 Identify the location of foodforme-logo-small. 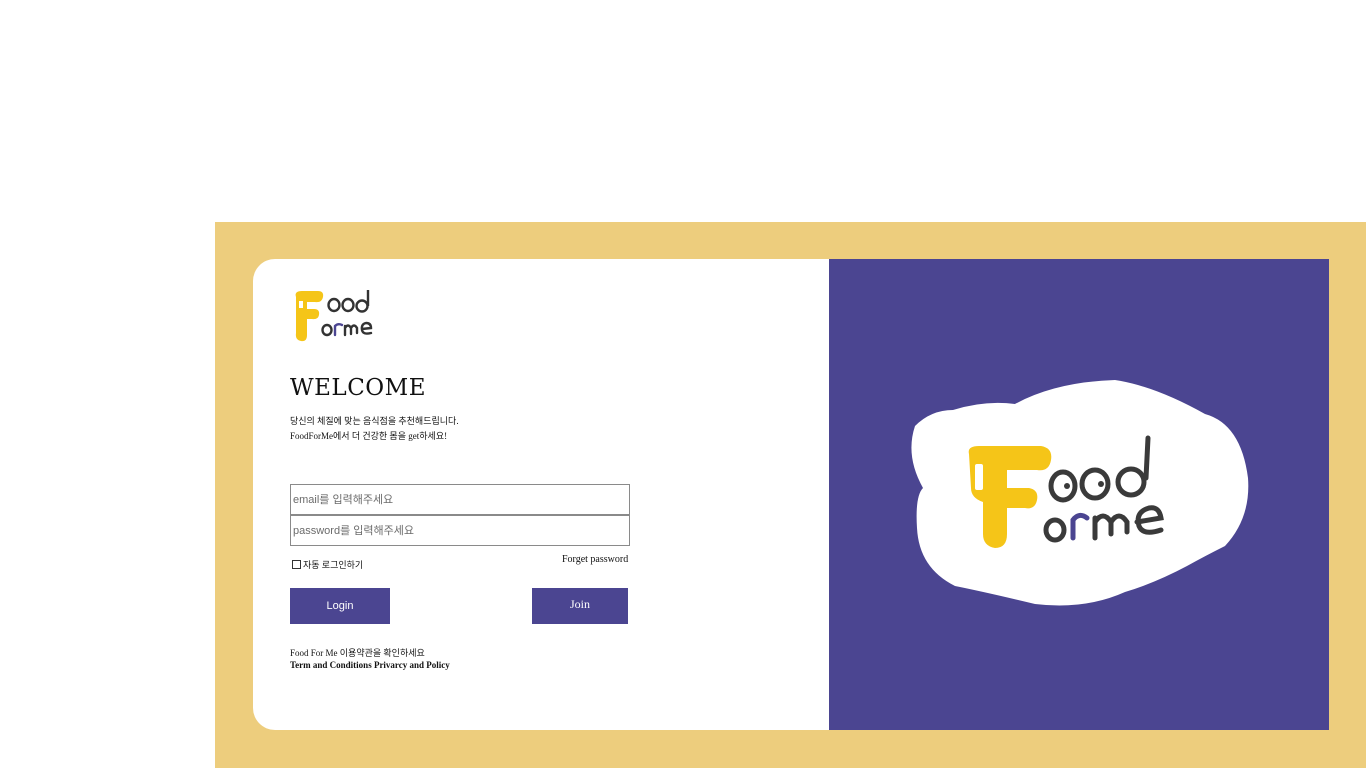
(334, 316).